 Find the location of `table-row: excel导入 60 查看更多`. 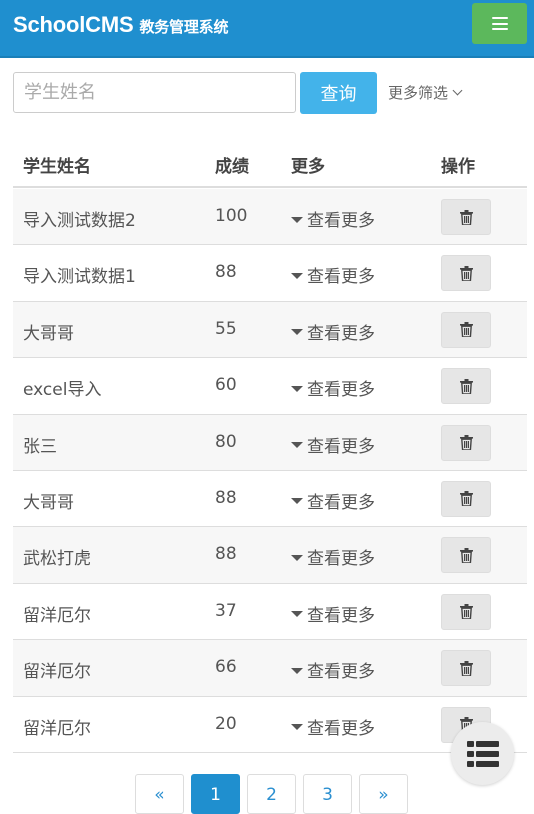

table-row: excel导入 60 查看更多 is located at coordinates (270, 386).